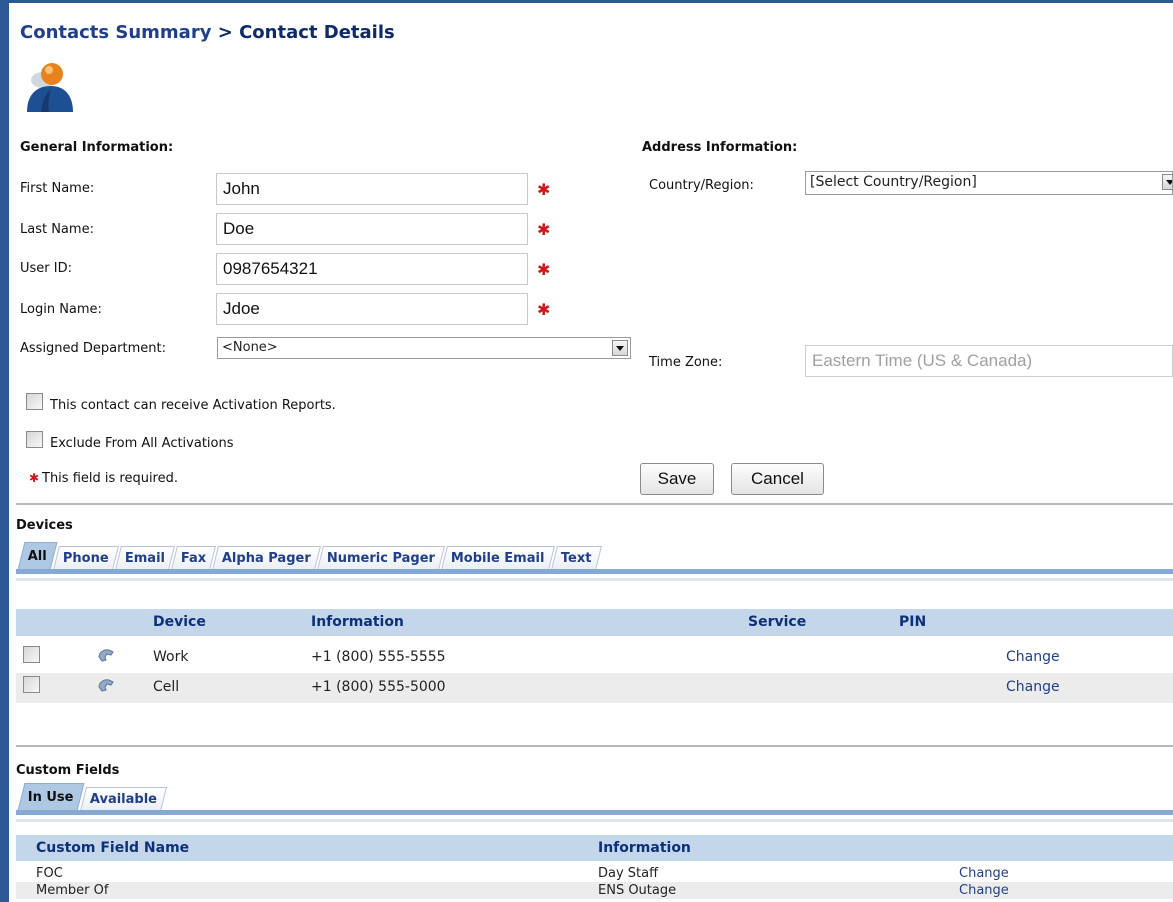  I want to click on column-header-device: Device, so click(179, 622).